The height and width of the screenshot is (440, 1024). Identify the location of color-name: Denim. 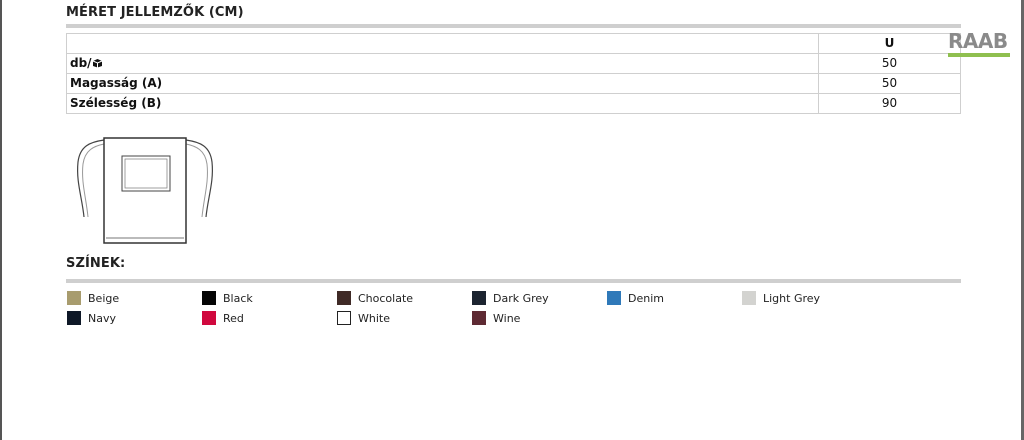
(646, 298).